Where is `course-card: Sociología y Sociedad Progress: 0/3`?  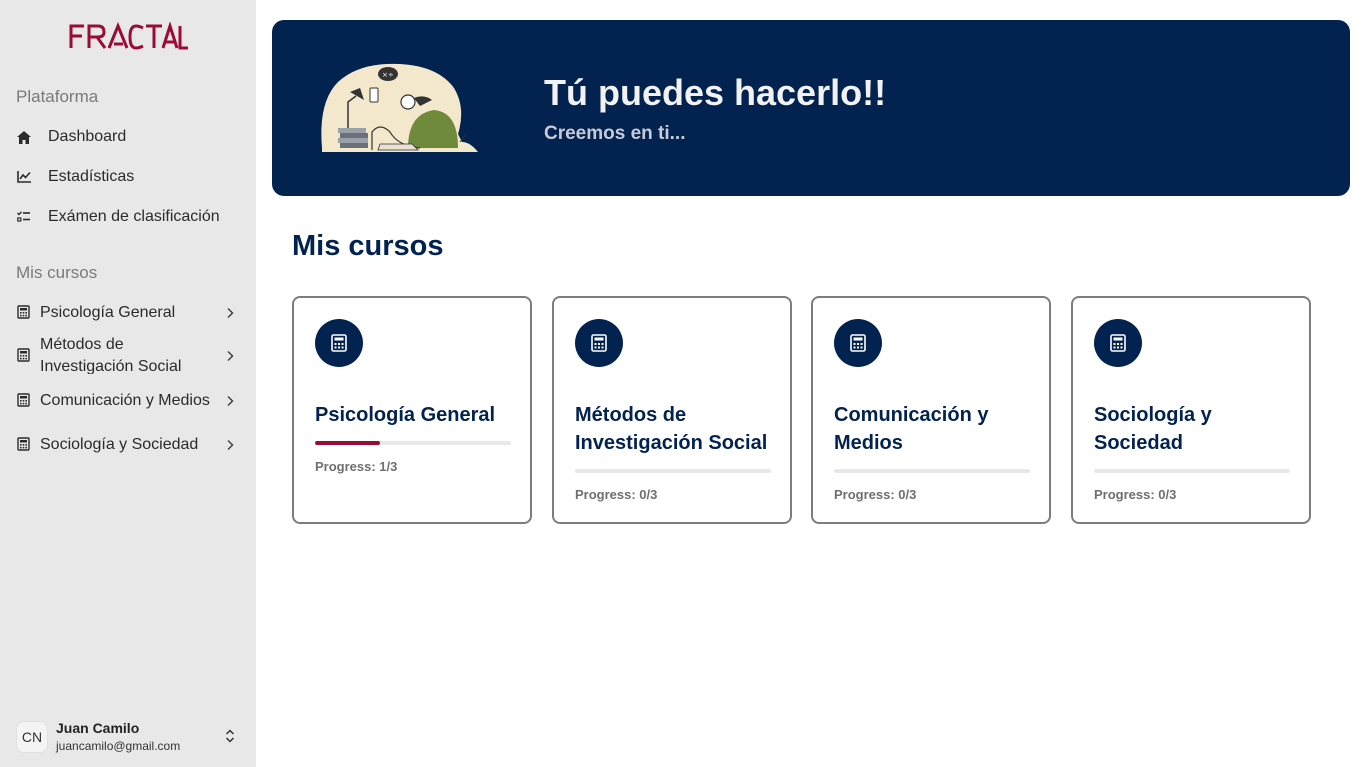
course-card: Sociología y Sociedad Progress: 0/3 is located at coordinates (1191, 410).